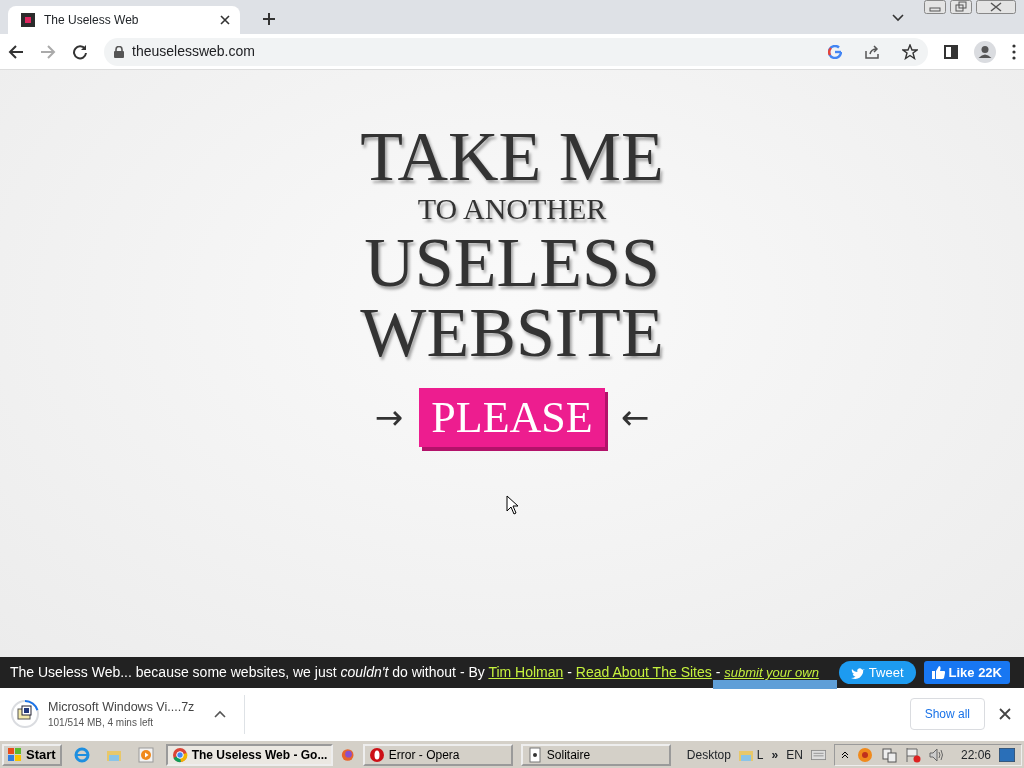  Describe the element at coordinates (437, 754) in the screenshot. I see `taskbar-button: Error - Opera` at that location.